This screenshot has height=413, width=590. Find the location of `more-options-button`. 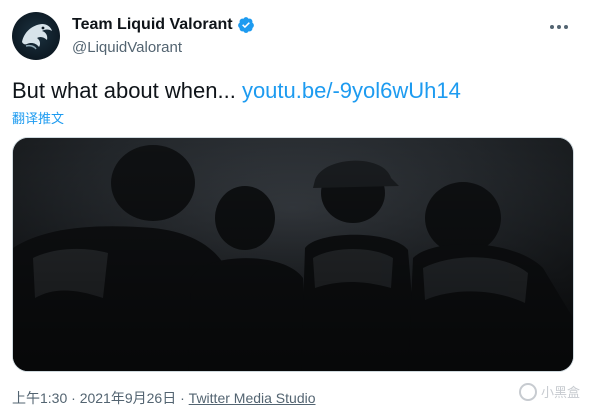

more-options-button is located at coordinates (559, 27).